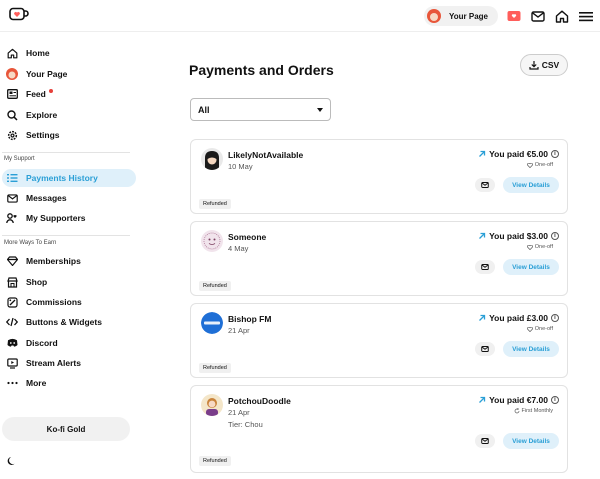 The width and height of the screenshot is (600, 479). I want to click on sidebar-item-label: Settings, so click(43, 135).